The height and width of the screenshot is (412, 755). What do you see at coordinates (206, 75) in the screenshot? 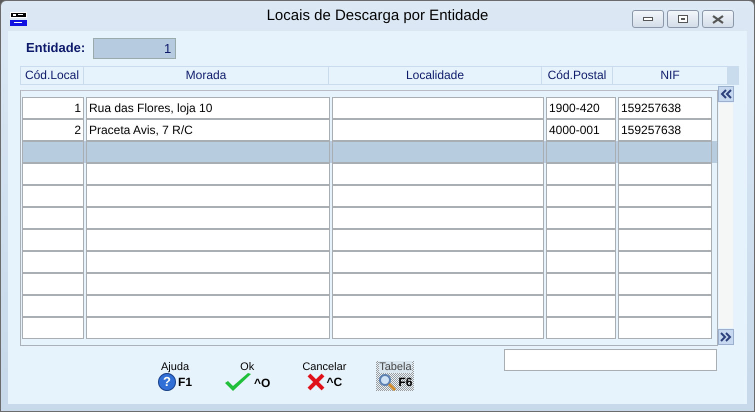
I see `column-header: Morada` at bounding box center [206, 75].